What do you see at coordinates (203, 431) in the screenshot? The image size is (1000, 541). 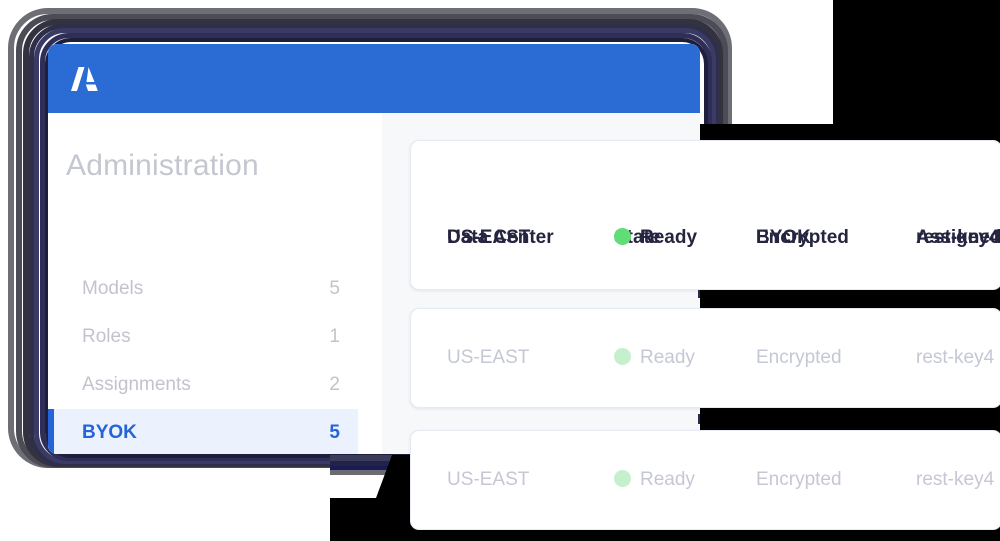 I see `sidebar-item-byok: BYOK 5` at bounding box center [203, 431].